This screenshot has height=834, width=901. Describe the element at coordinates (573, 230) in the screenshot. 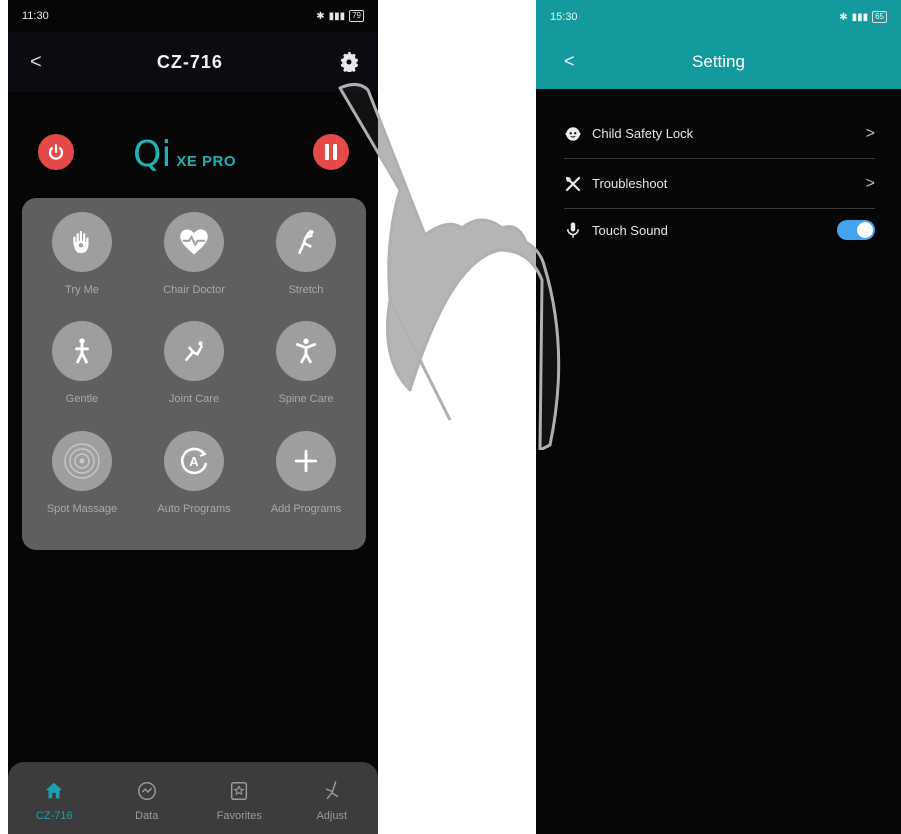

I see `microphone-icon` at that location.